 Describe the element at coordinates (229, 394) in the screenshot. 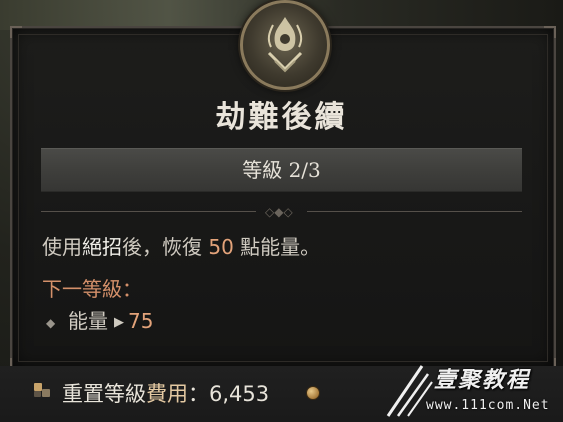

I see `reset-label-suffix: ：6,453` at that location.